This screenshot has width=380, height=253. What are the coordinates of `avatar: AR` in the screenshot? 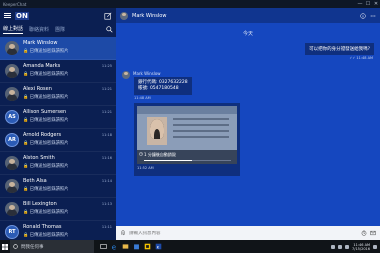 It's located at (12, 140).